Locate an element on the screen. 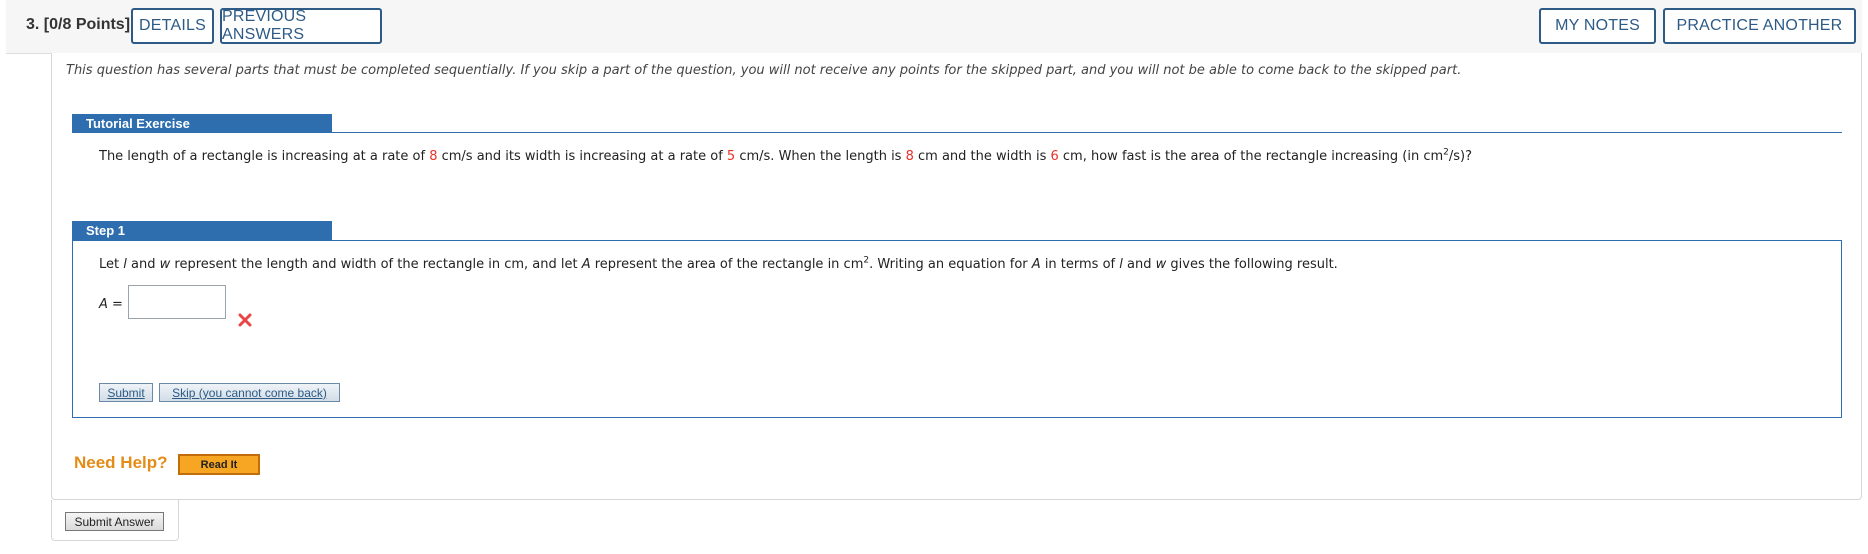  details-button: DETAILS is located at coordinates (172, 26).